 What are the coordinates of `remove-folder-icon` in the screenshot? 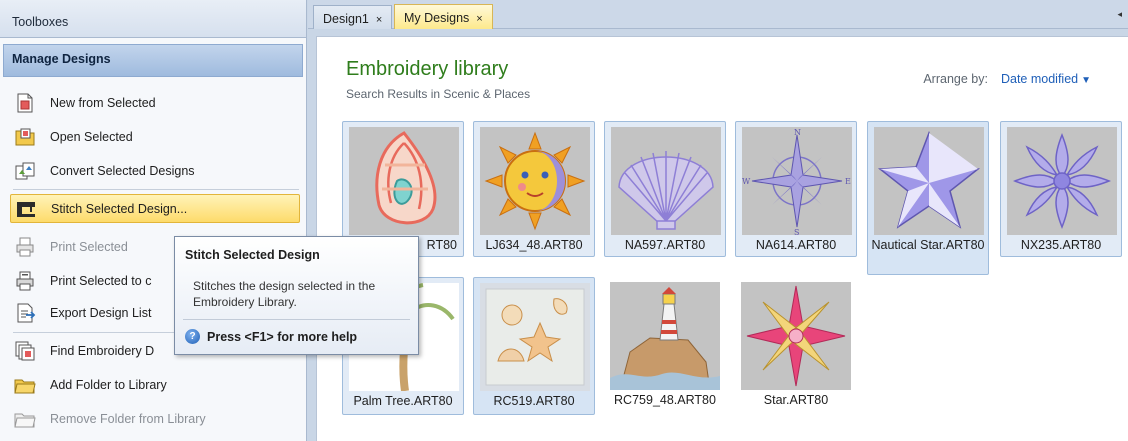 It's located at (25, 419).